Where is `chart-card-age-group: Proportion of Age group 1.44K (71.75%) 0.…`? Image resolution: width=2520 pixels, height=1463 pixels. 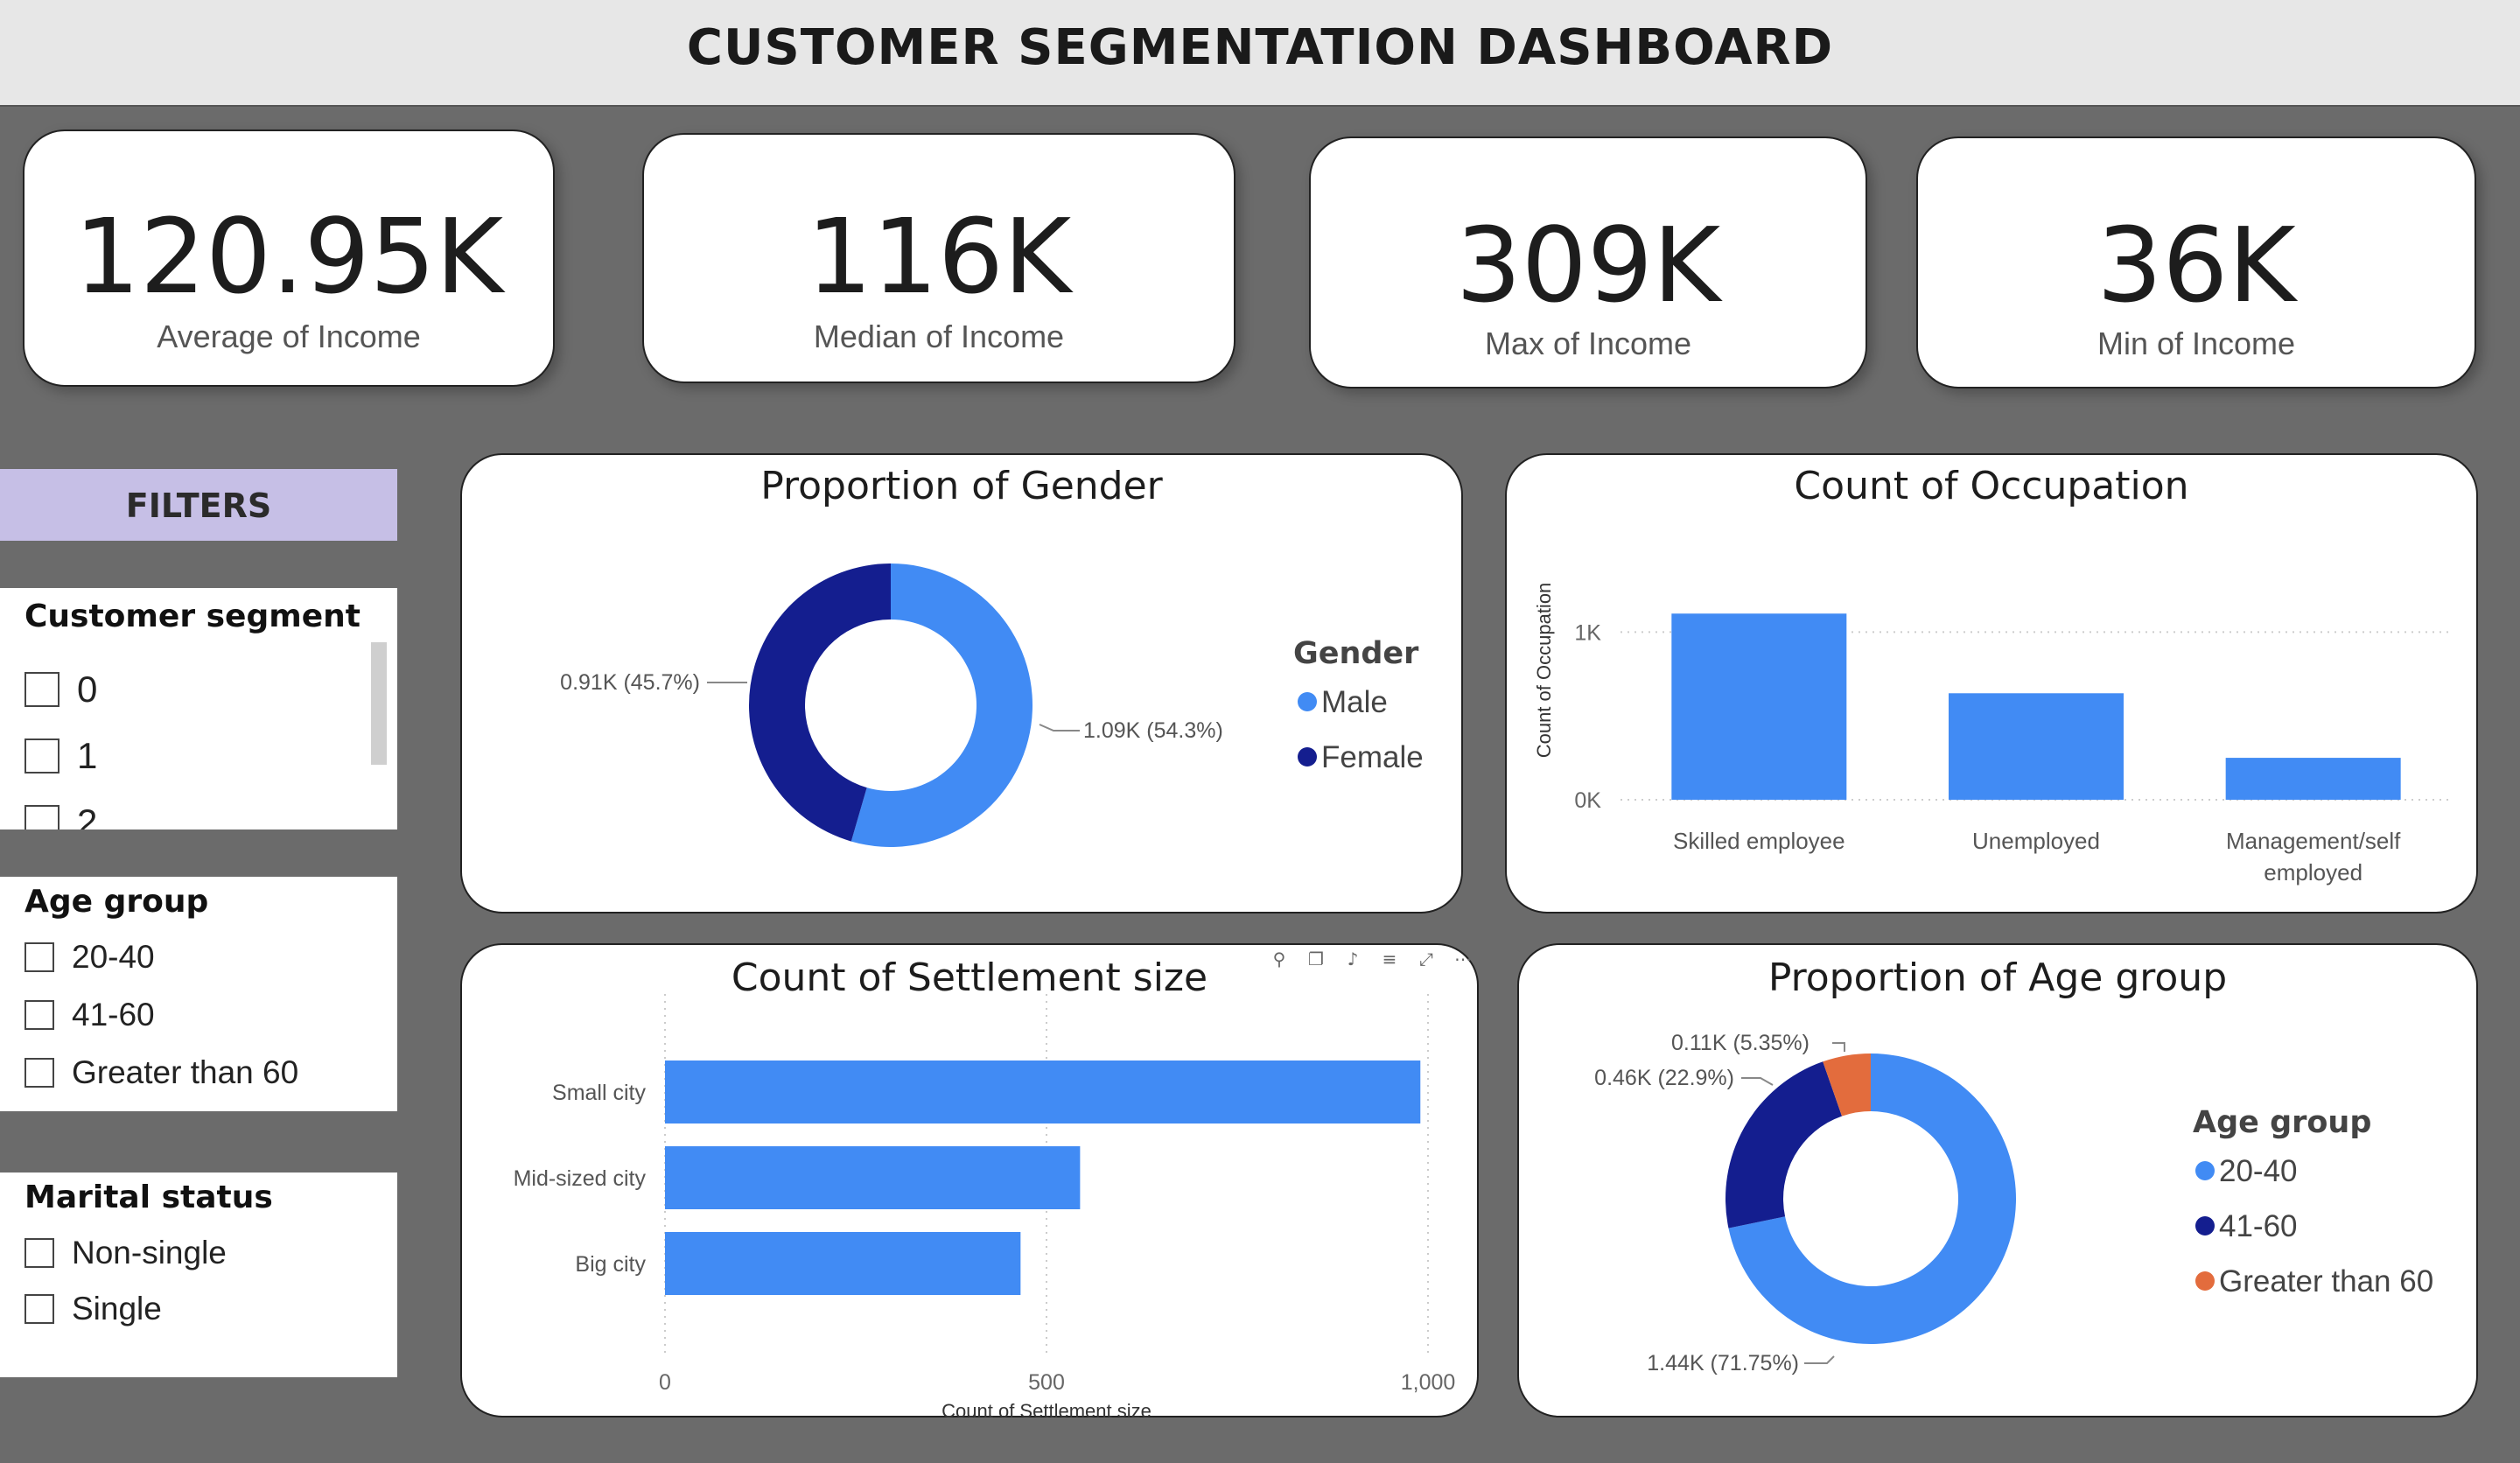 chart-card-age-group: Proportion of Age group 1.44K (71.75%) 0.… is located at coordinates (1997, 1180).